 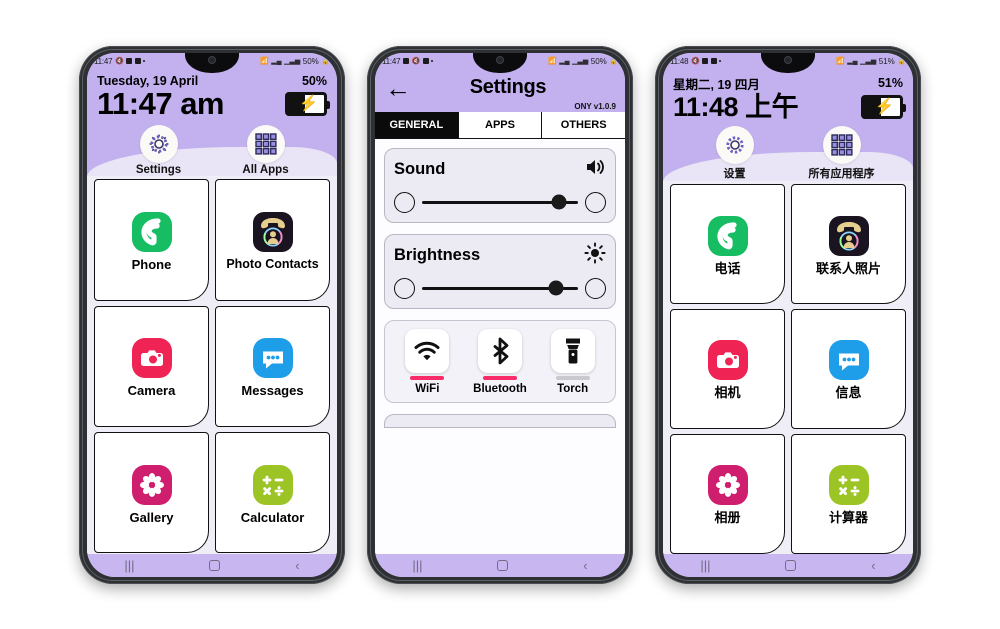 What do you see at coordinates (272, 517) in the screenshot?
I see `app-label: Calculator` at bounding box center [272, 517].